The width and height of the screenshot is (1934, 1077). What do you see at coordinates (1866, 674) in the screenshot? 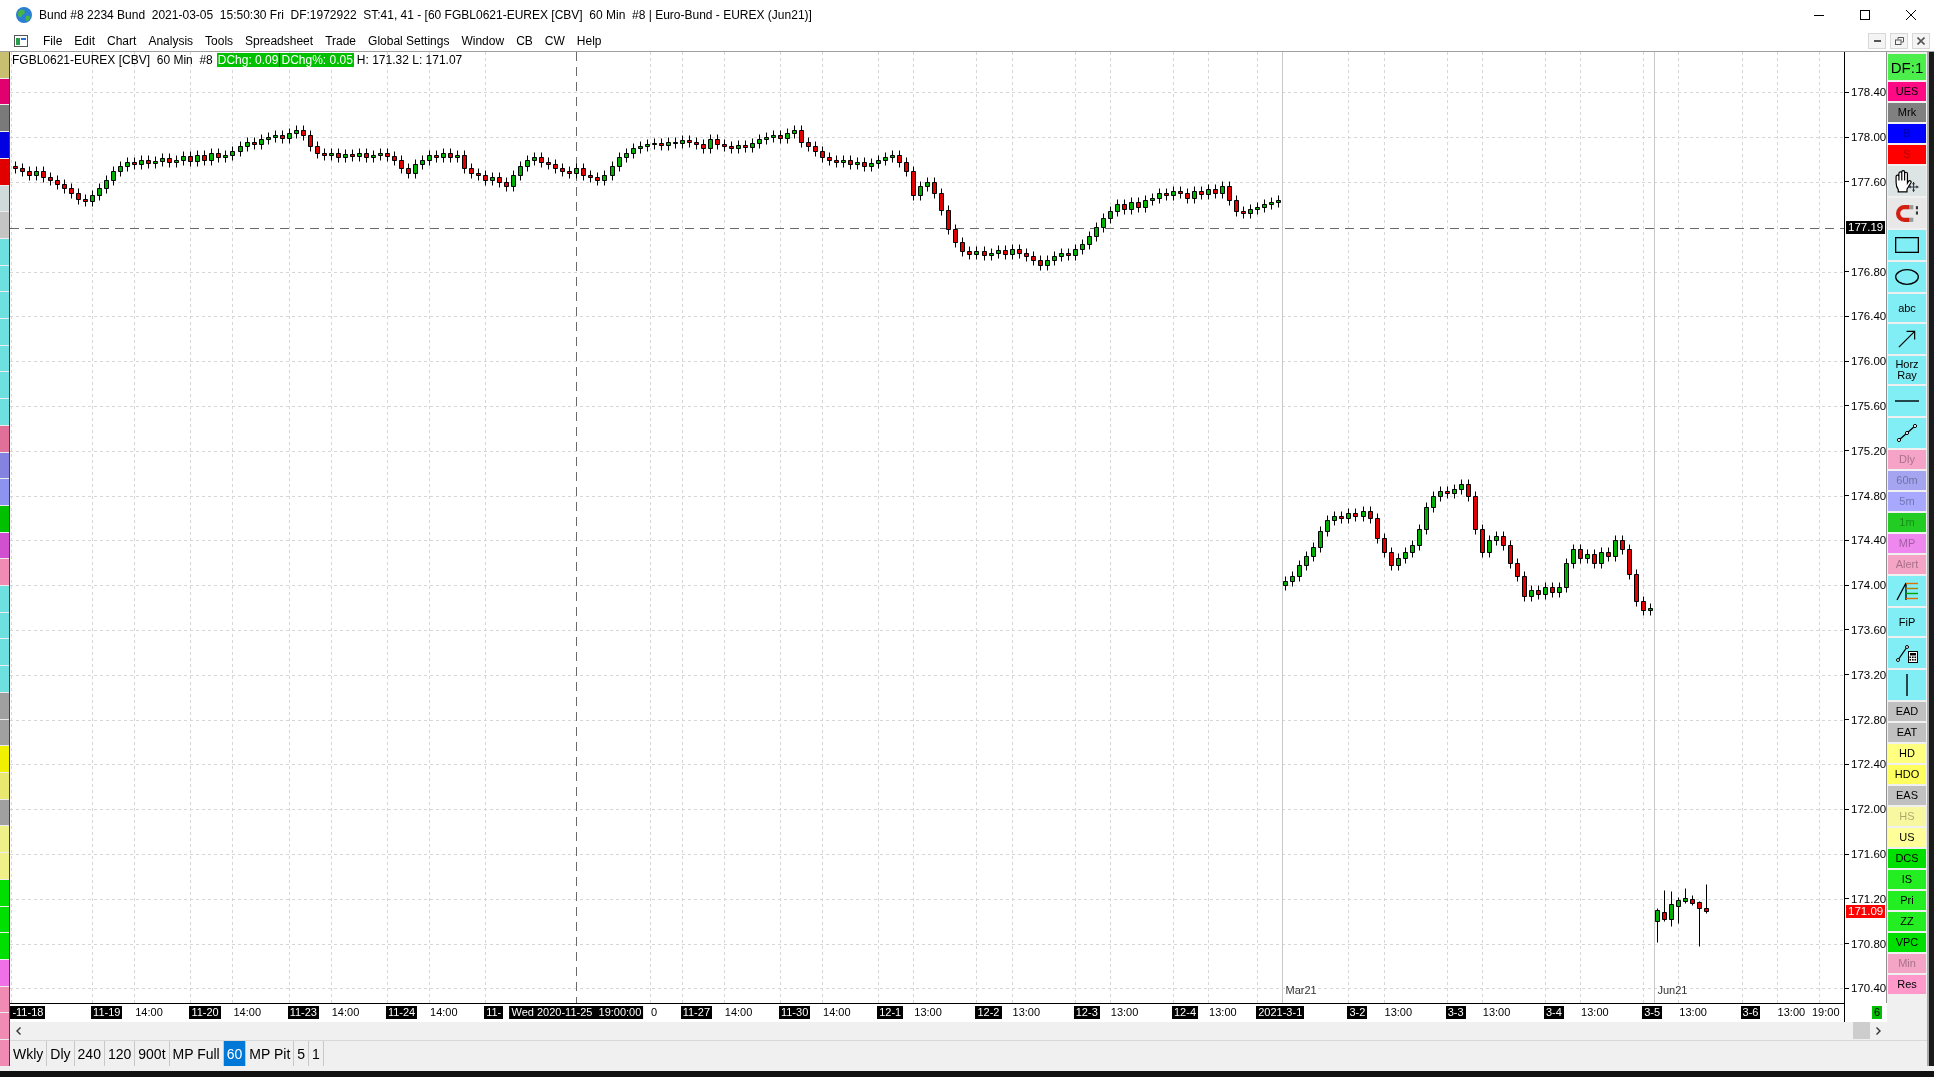
I see `price-label: 173.20` at bounding box center [1866, 674].